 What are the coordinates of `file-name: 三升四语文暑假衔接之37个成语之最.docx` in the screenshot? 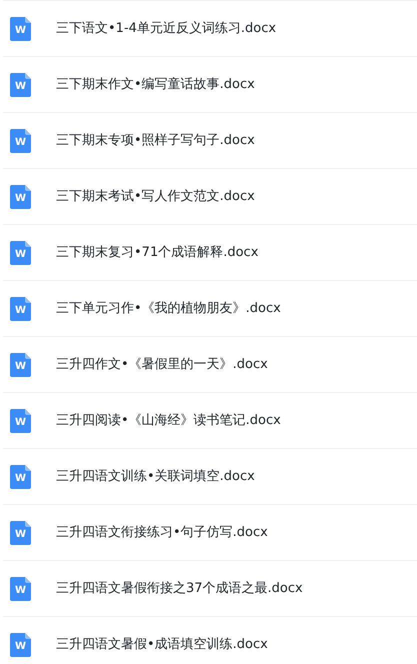 It's located at (179, 589).